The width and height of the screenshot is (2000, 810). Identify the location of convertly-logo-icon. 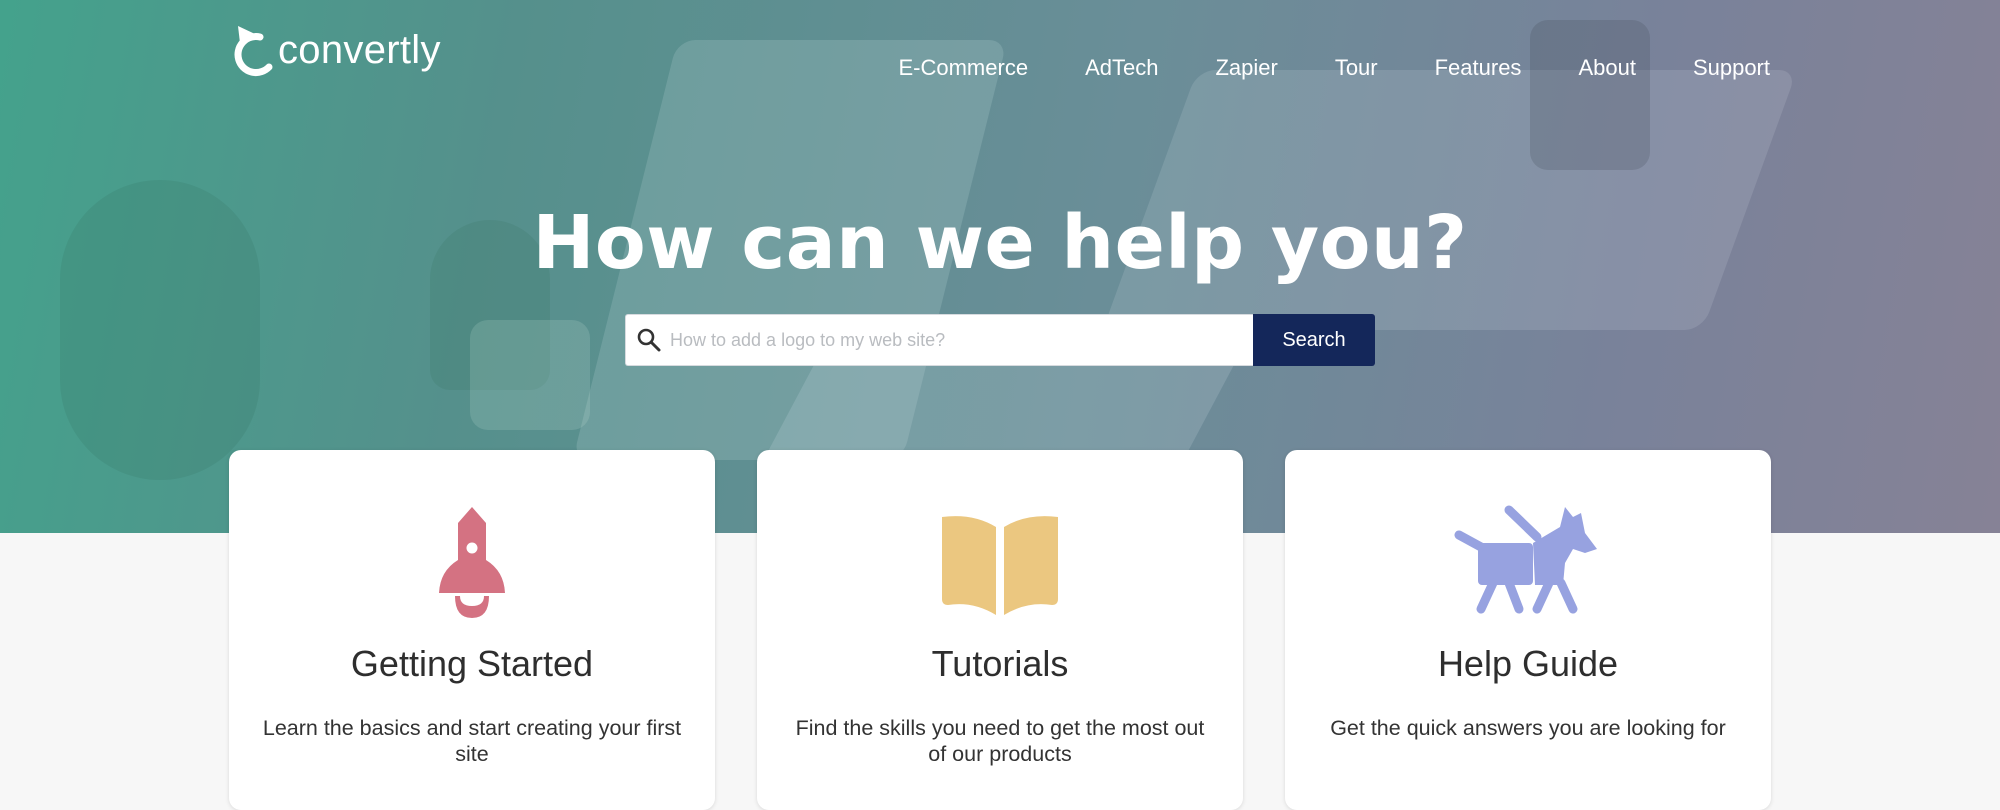
(253, 51).